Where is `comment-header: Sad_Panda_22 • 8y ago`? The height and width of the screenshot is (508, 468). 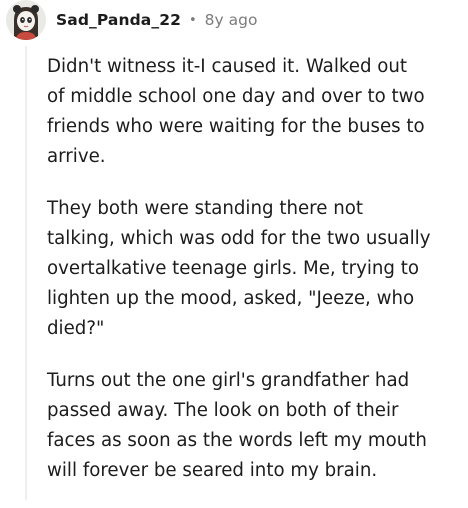 comment-header: Sad_Panda_22 • 8y ago is located at coordinates (131, 20).